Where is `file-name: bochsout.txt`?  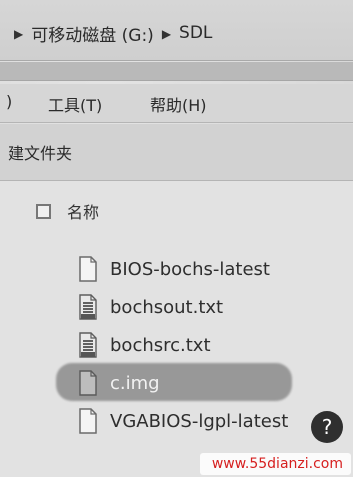 file-name: bochsout.txt is located at coordinates (167, 307).